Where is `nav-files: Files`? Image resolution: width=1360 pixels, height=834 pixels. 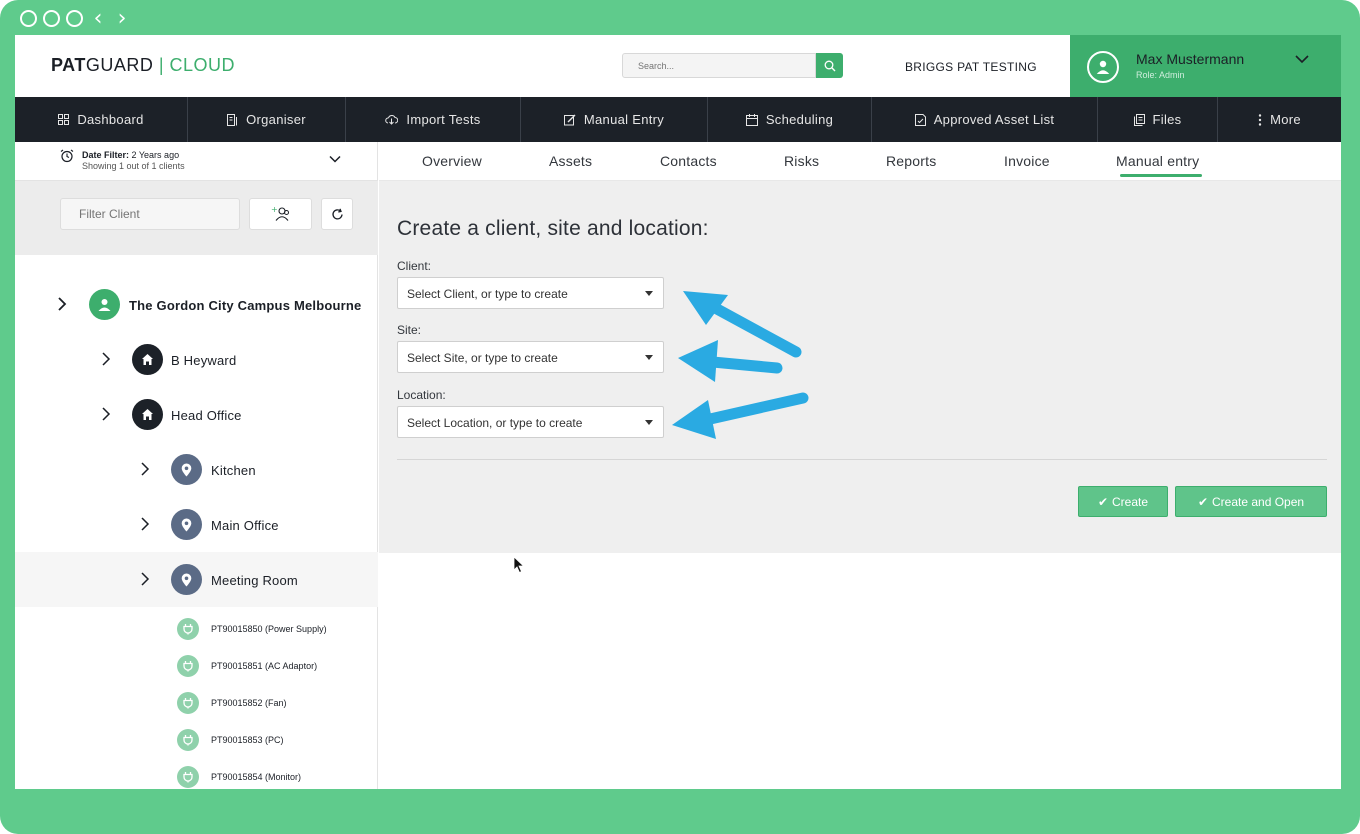 nav-files: Files is located at coordinates (1158, 119).